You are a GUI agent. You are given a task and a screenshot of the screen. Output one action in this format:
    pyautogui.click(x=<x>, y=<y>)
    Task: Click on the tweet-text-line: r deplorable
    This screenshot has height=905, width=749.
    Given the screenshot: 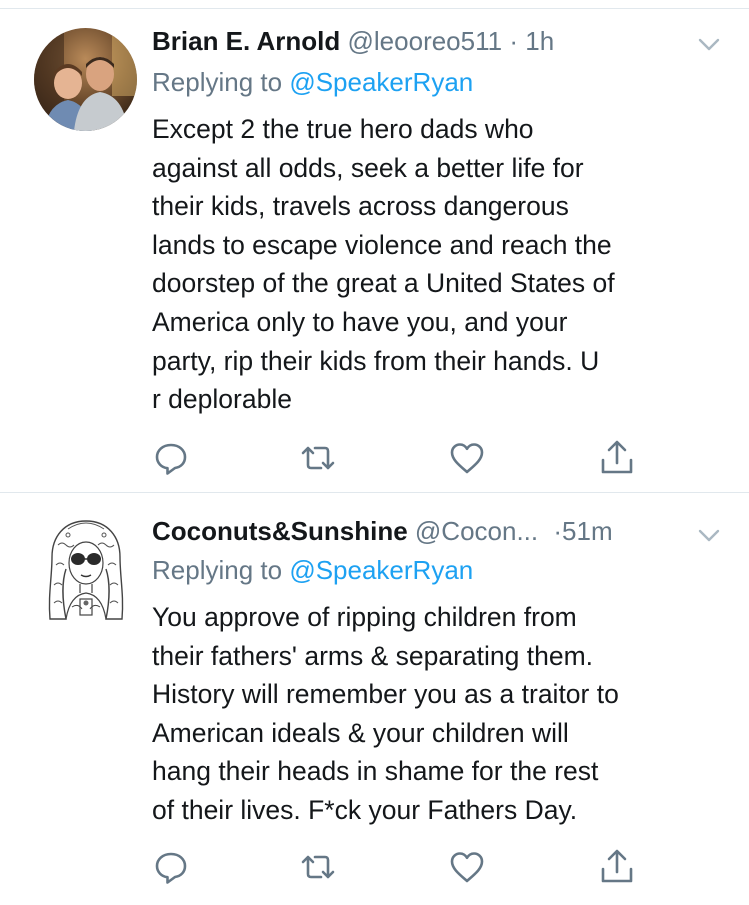 What is the action you would take?
    pyautogui.click(x=222, y=399)
    